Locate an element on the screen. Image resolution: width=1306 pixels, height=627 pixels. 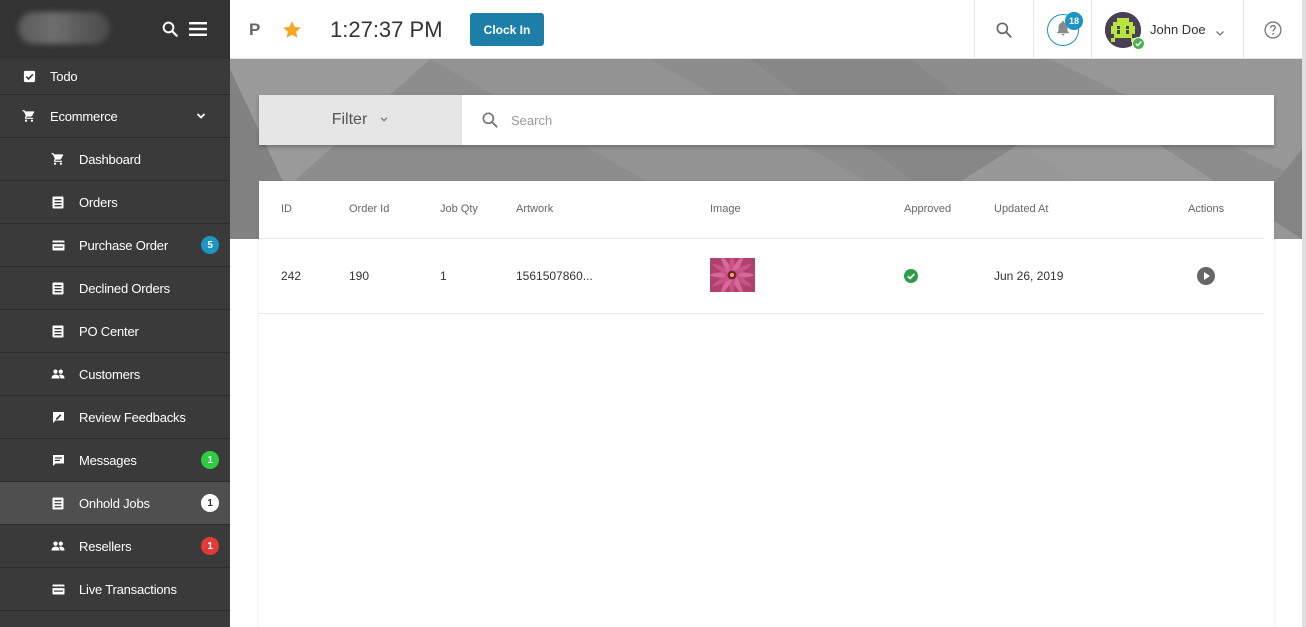
sidebar-item-label: Messages is located at coordinates (108, 460).